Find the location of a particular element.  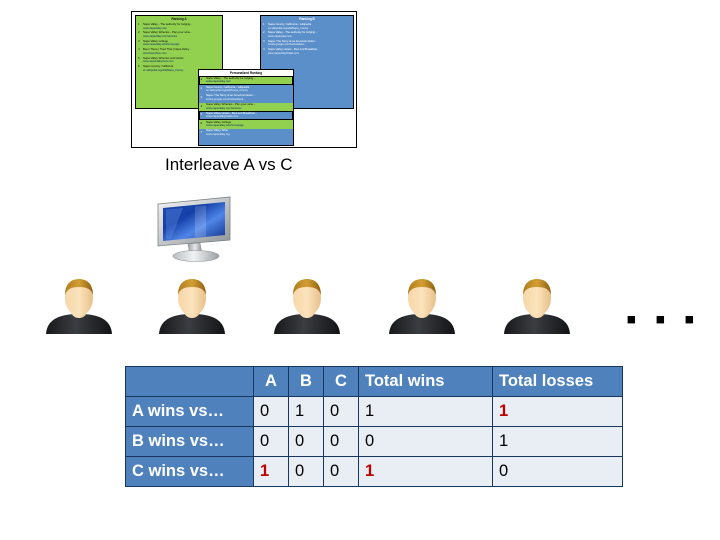

cell-b-total-losses: 1 is located at coordinates (557, 441).